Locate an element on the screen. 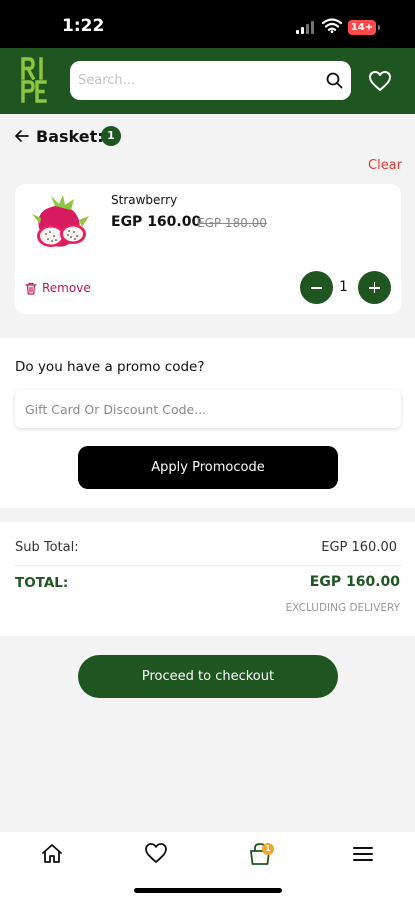 The width and height of the screenshot is (415, 900). menu-icon is located at coordinates (363, 856).